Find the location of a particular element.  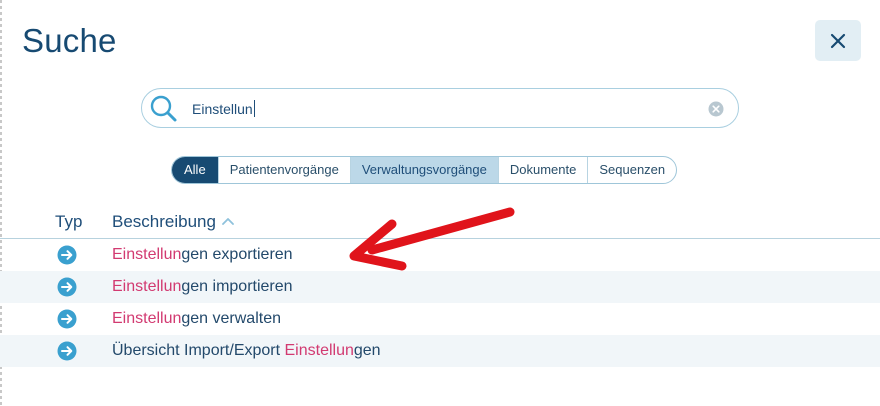

clear-icon is located at coordinates (716, 109).